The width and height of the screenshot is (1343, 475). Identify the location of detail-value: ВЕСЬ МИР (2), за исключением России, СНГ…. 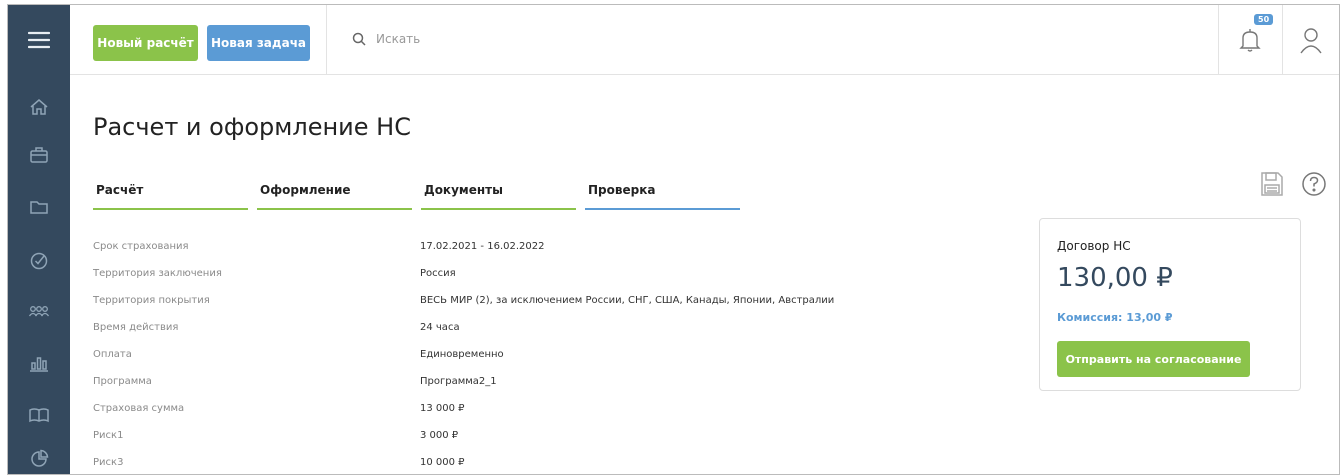
(627, 300).